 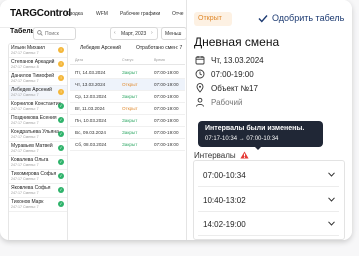 I want to click on list-item: Ковалева Ольга 247:17 Смены: 7 ✓, so click(x=38, y=163).